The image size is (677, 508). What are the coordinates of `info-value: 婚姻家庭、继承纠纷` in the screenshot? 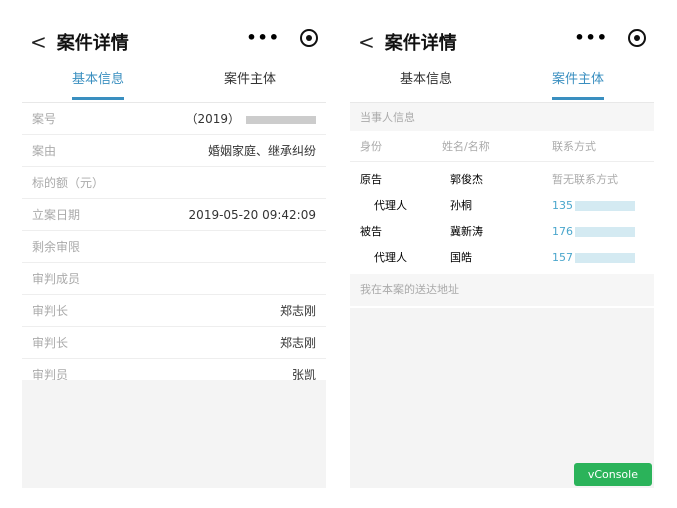 It's located at (262, 150).